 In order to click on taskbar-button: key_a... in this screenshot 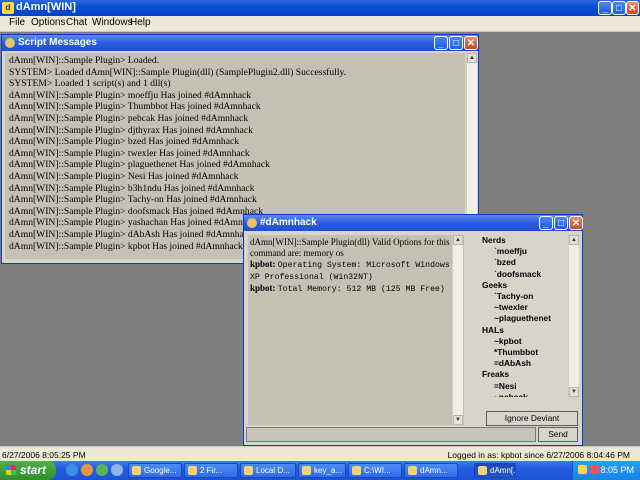, I will do `click(322, 470)`.